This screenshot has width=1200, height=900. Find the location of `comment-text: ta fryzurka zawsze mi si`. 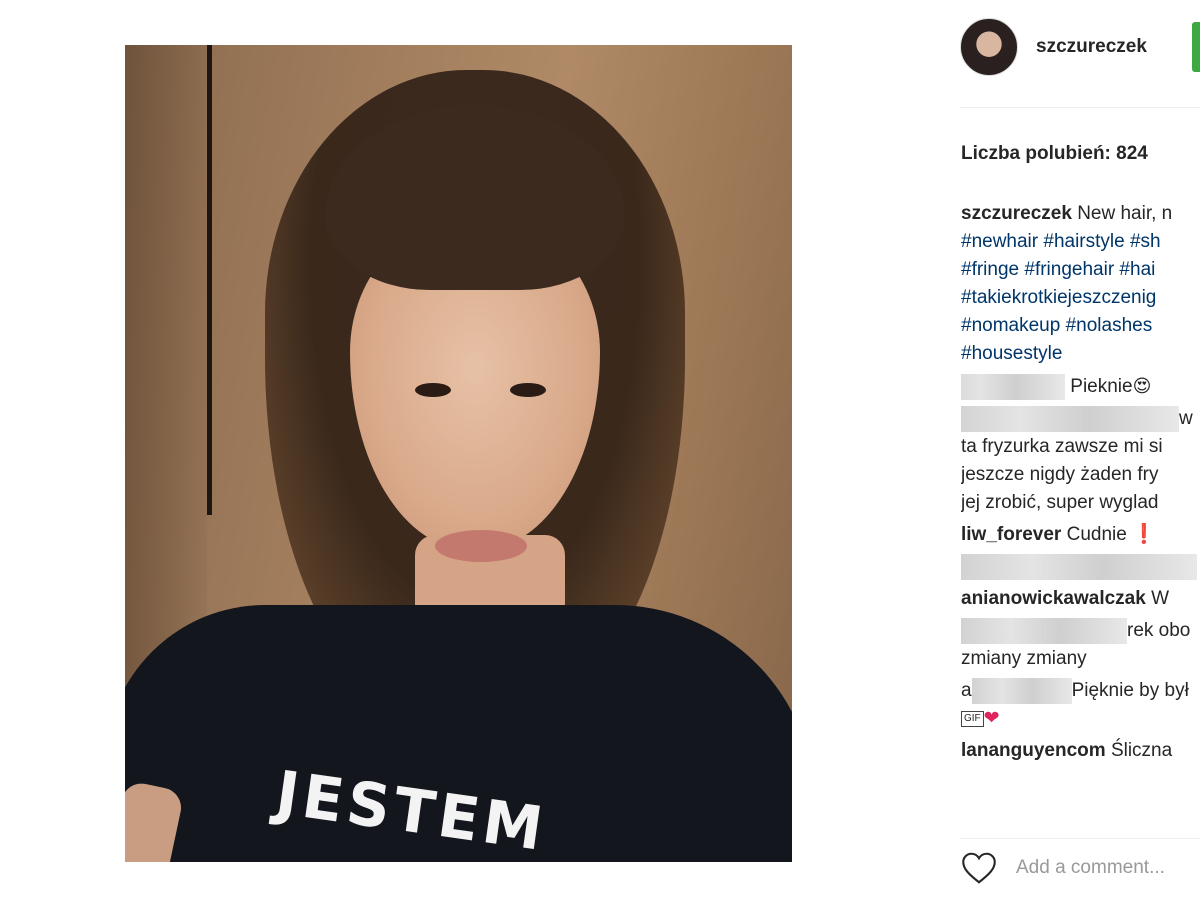

comment-text: ta fryzurka zawsze mi si is located at coordinates (1062, 446).